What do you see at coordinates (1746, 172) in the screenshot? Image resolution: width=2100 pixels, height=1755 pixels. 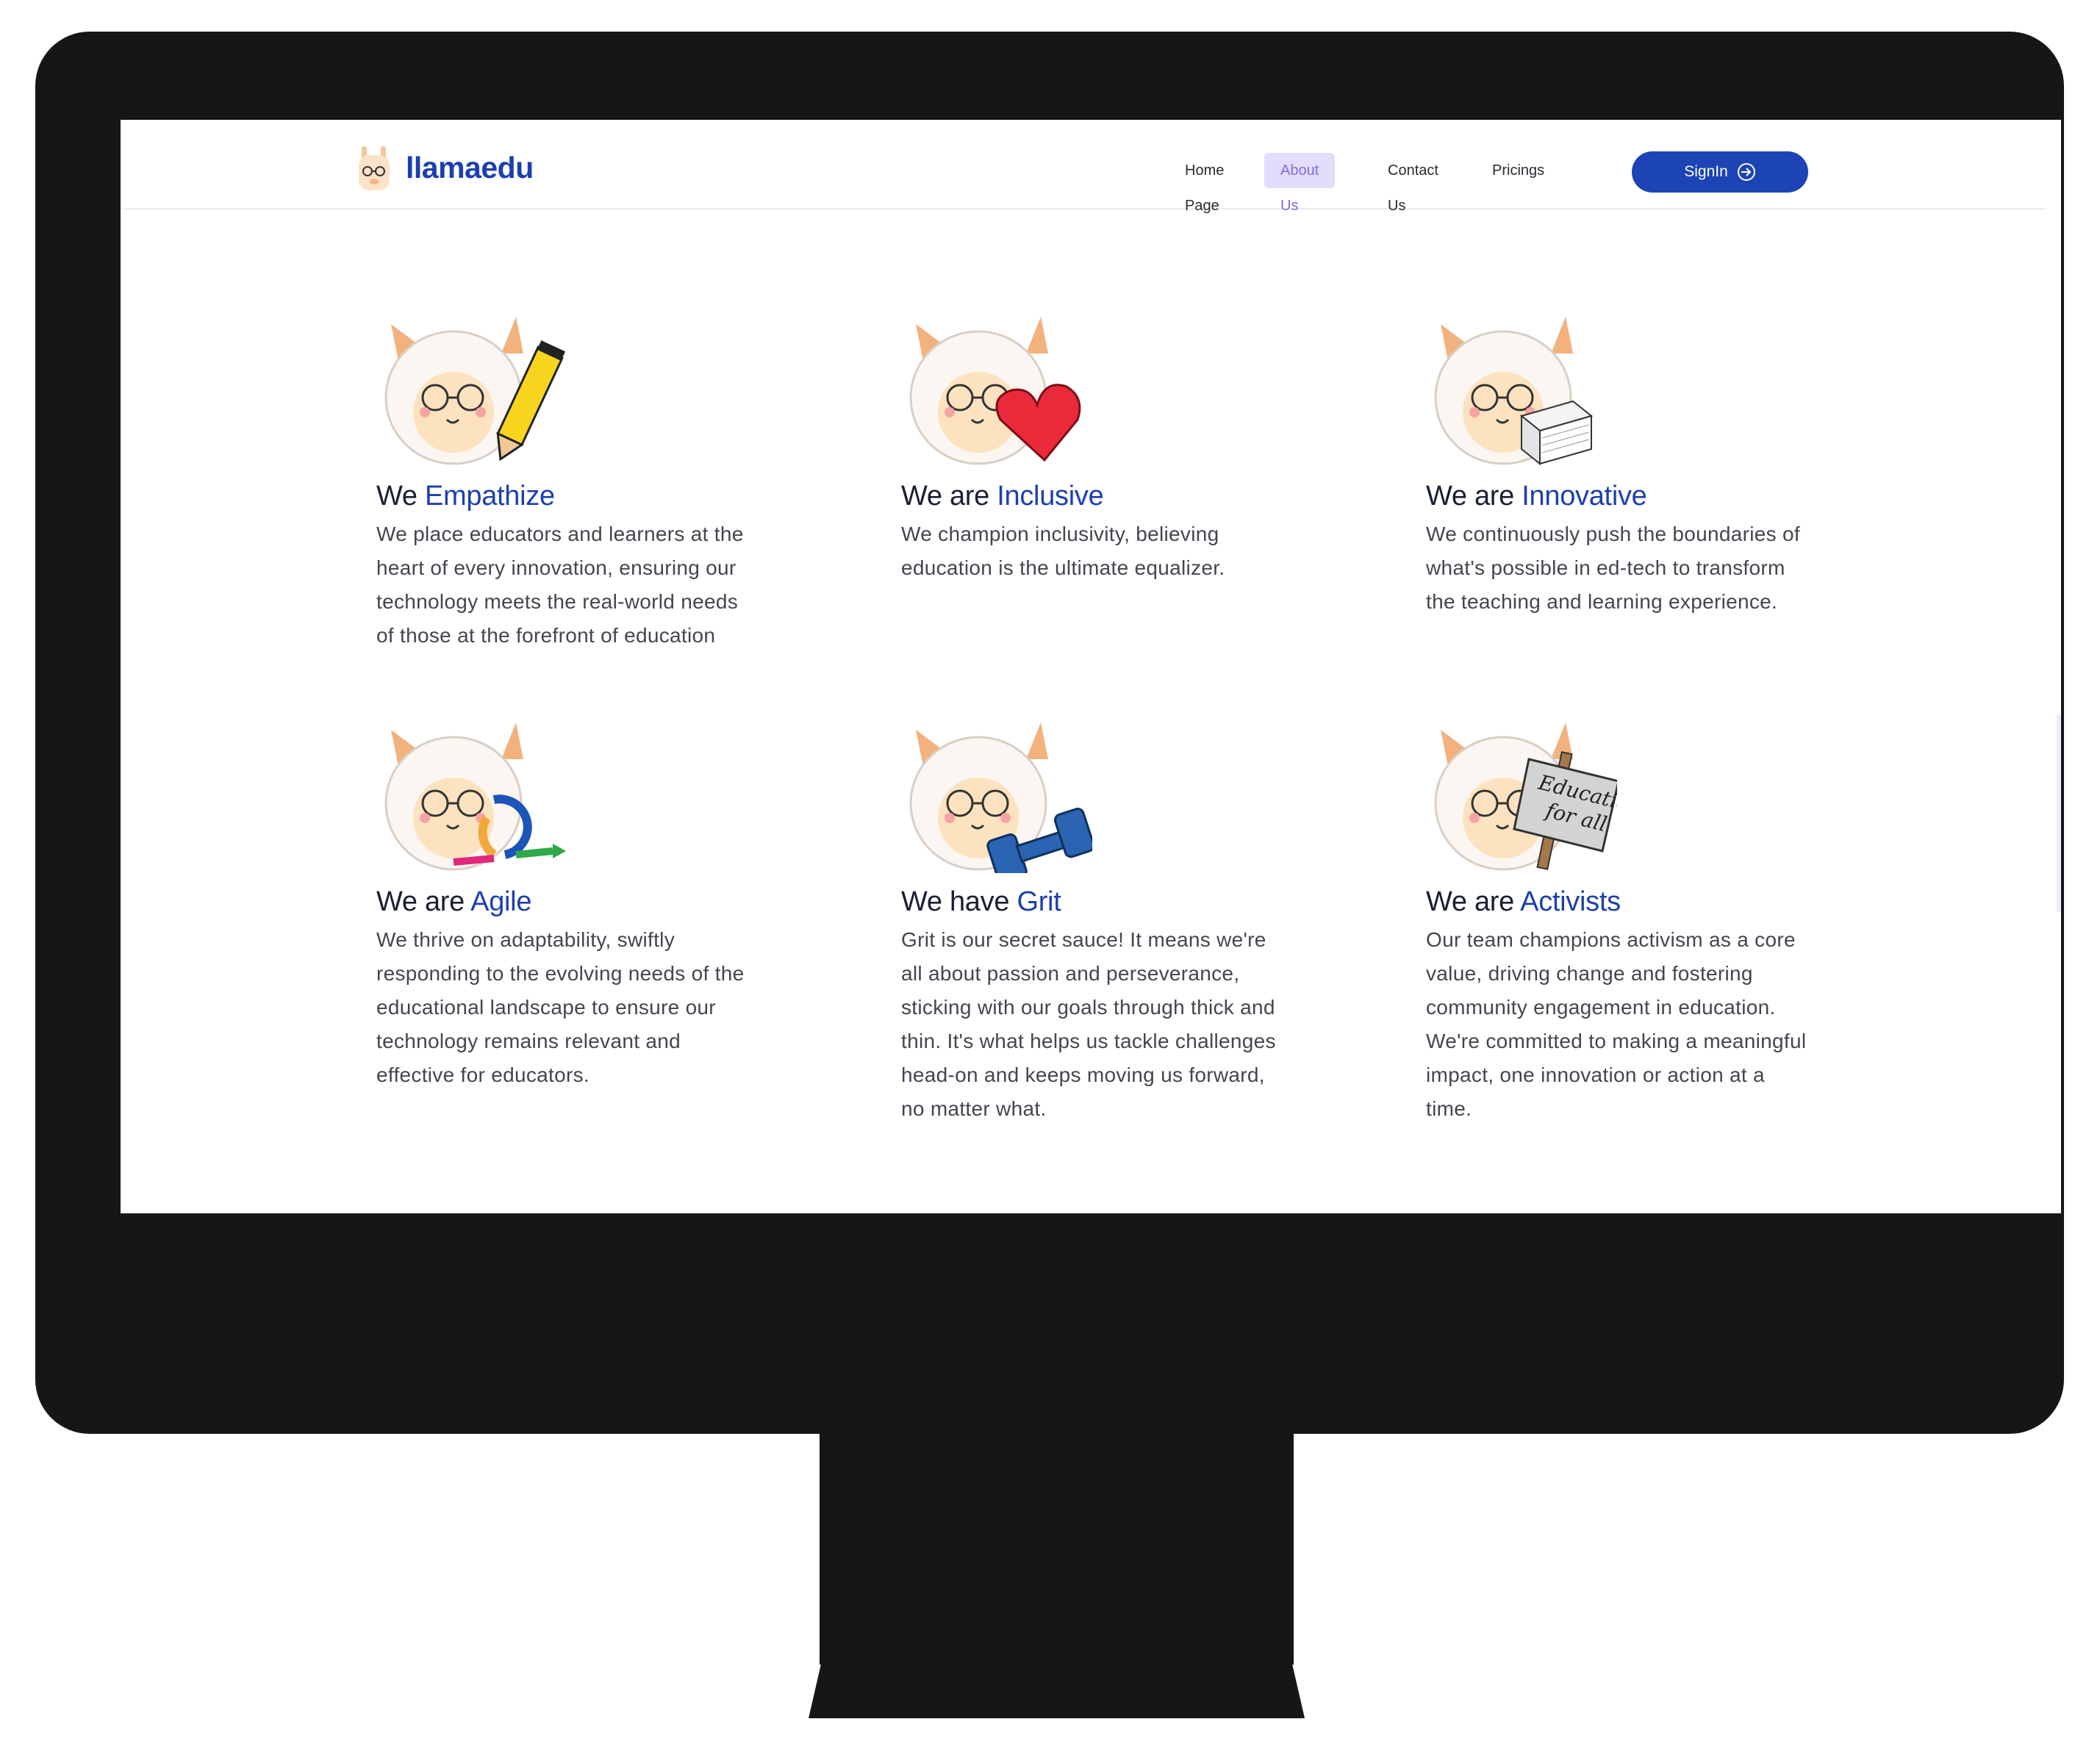 I see `signin-arrow-icon` at bounding box center [1746, 172].